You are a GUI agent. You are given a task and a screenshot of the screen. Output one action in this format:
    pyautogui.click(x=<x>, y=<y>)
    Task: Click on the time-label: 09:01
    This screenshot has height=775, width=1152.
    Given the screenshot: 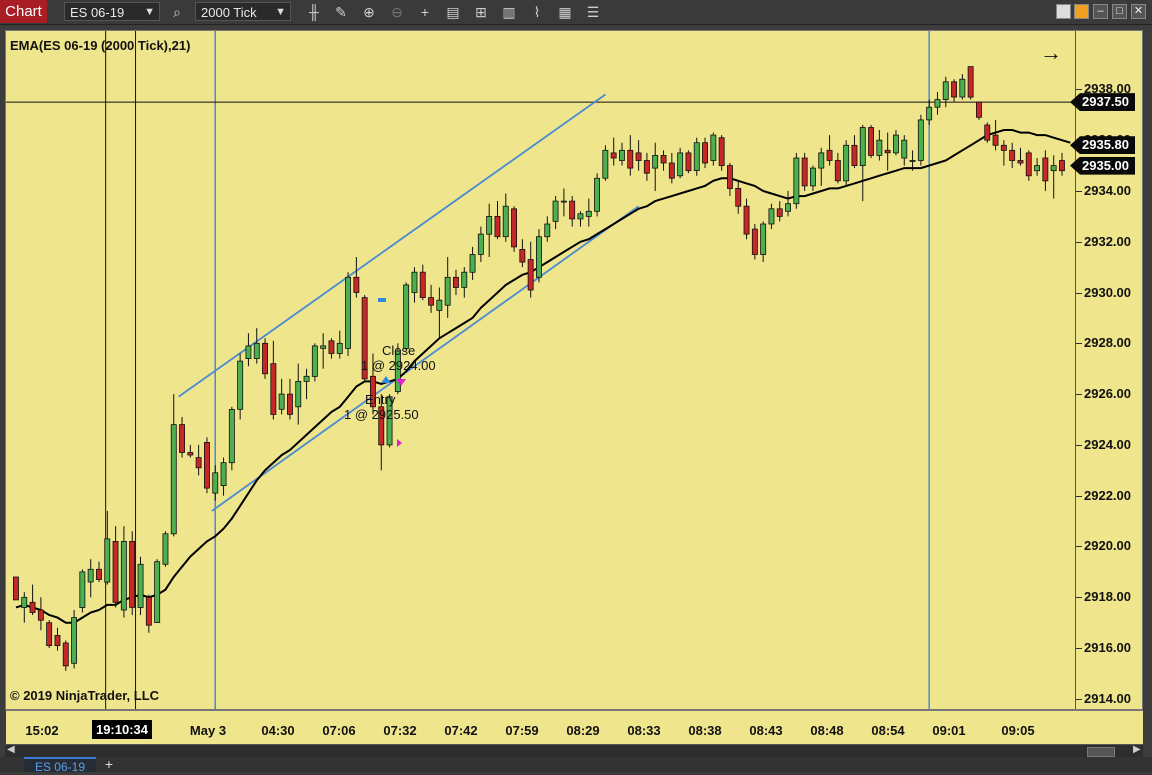 What is the action you would take?
    pyautogui.click(x=949, y=730)
    